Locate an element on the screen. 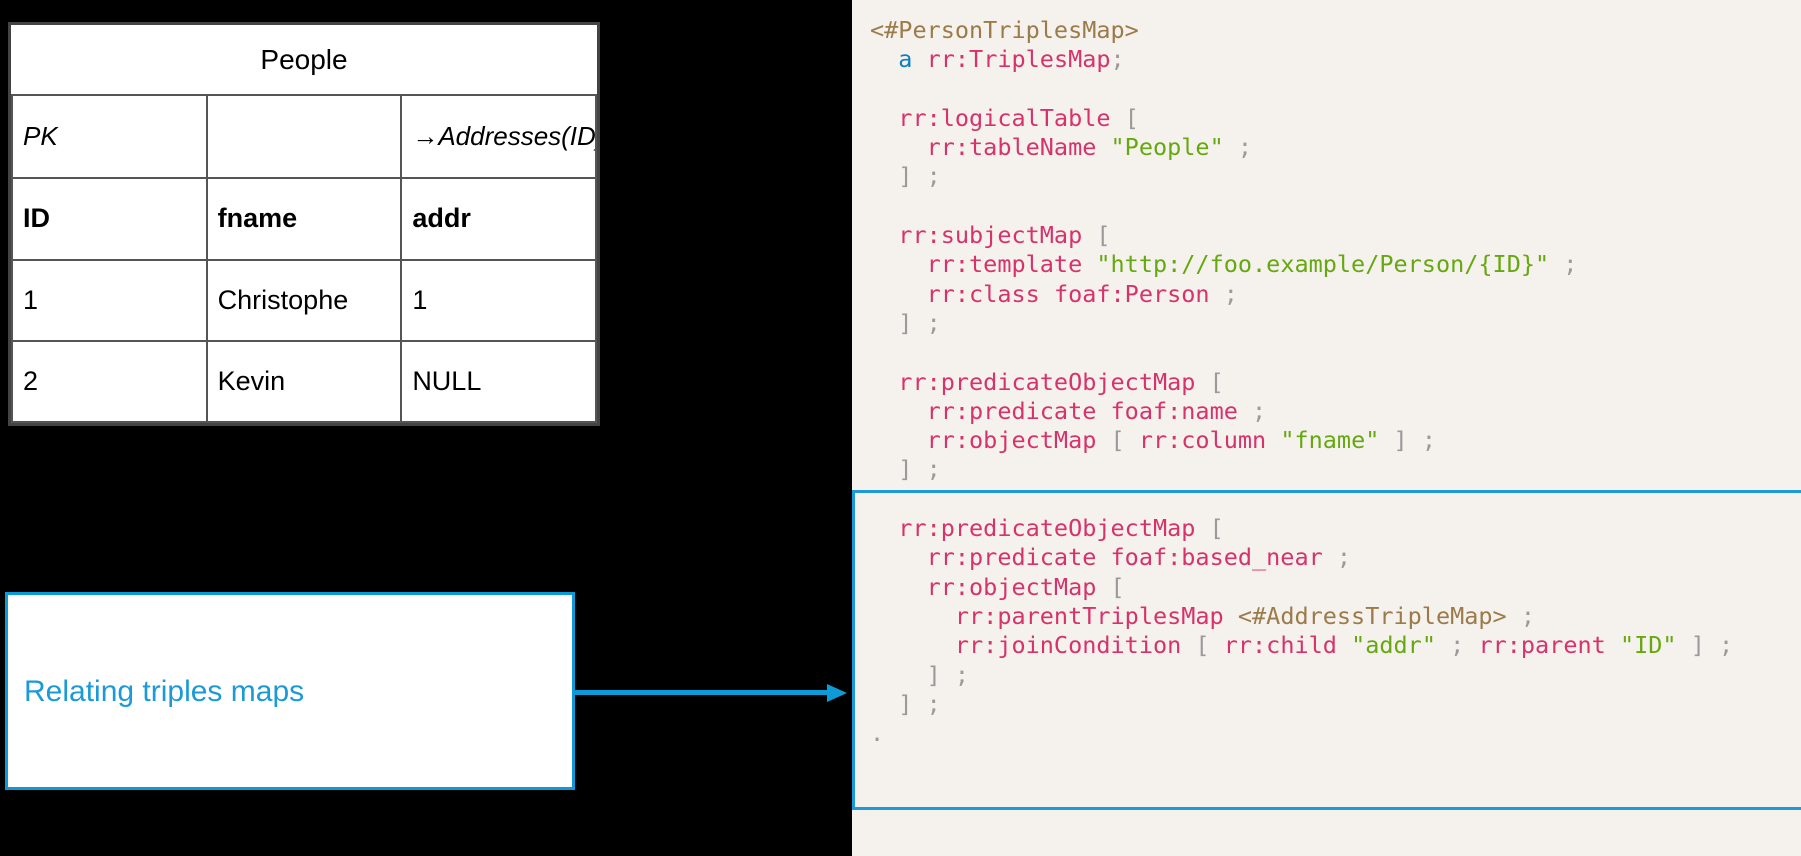  cell-addr: 1 is located at coordinates (498, 300).